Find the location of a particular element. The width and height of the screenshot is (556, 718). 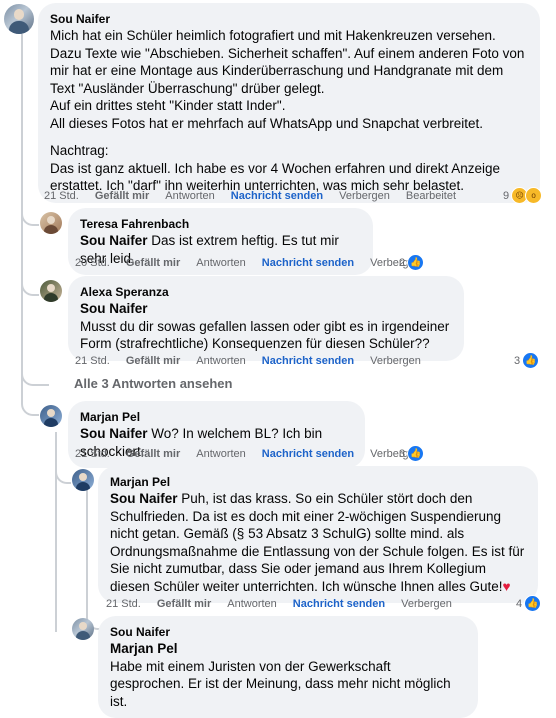

mention-link: Marjan Pel is located at coordinates (288, 649).